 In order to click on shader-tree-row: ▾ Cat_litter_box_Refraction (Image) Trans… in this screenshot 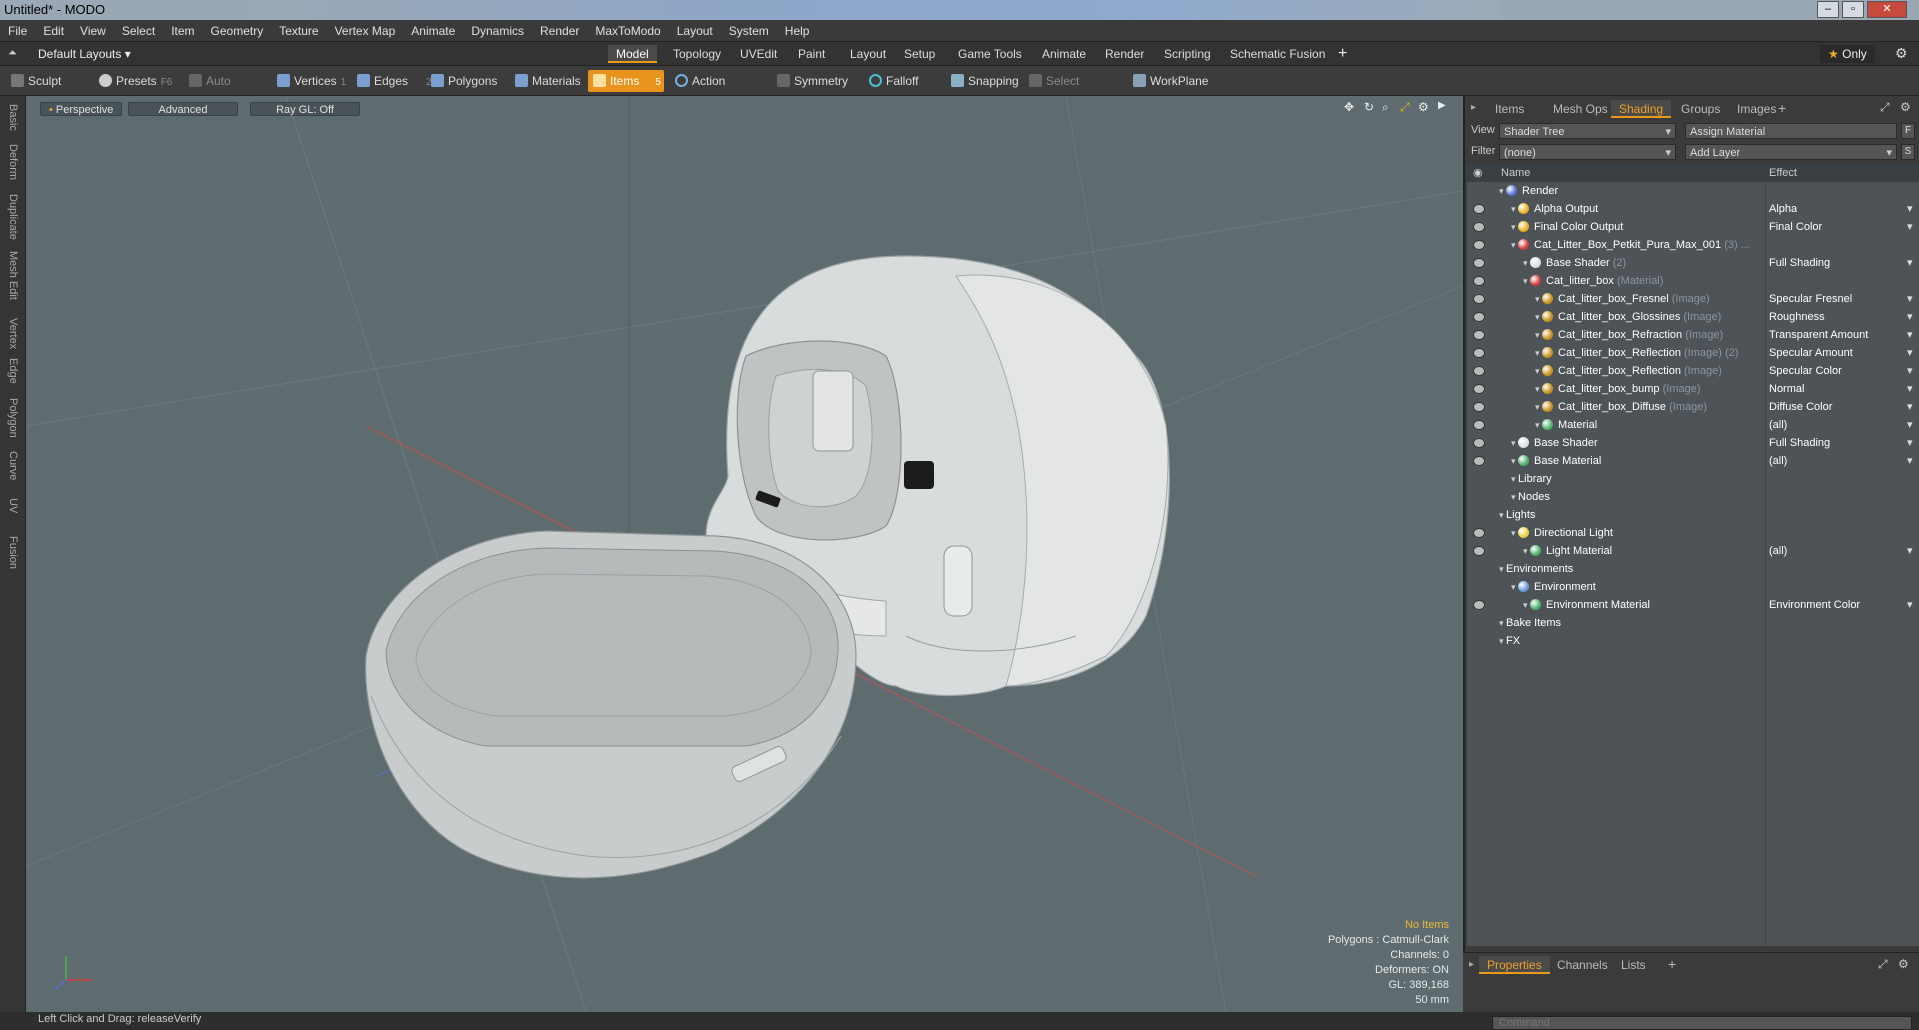, I will do `click(1693, 335)`.